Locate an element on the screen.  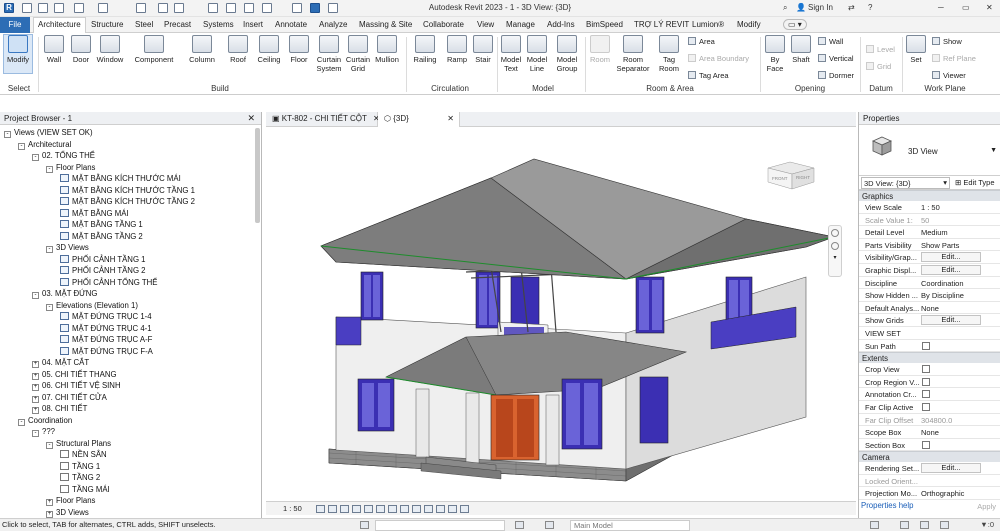
room-separator-button: Room Separator is located at coordinates (633, 54).